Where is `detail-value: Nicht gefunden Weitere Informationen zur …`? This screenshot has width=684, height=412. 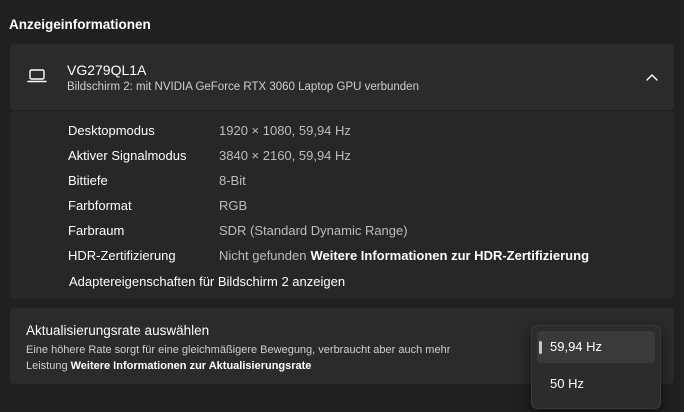
detail-value: Nicht gefunden Weitere Informationen zur … is located at coordinates (404, 256).